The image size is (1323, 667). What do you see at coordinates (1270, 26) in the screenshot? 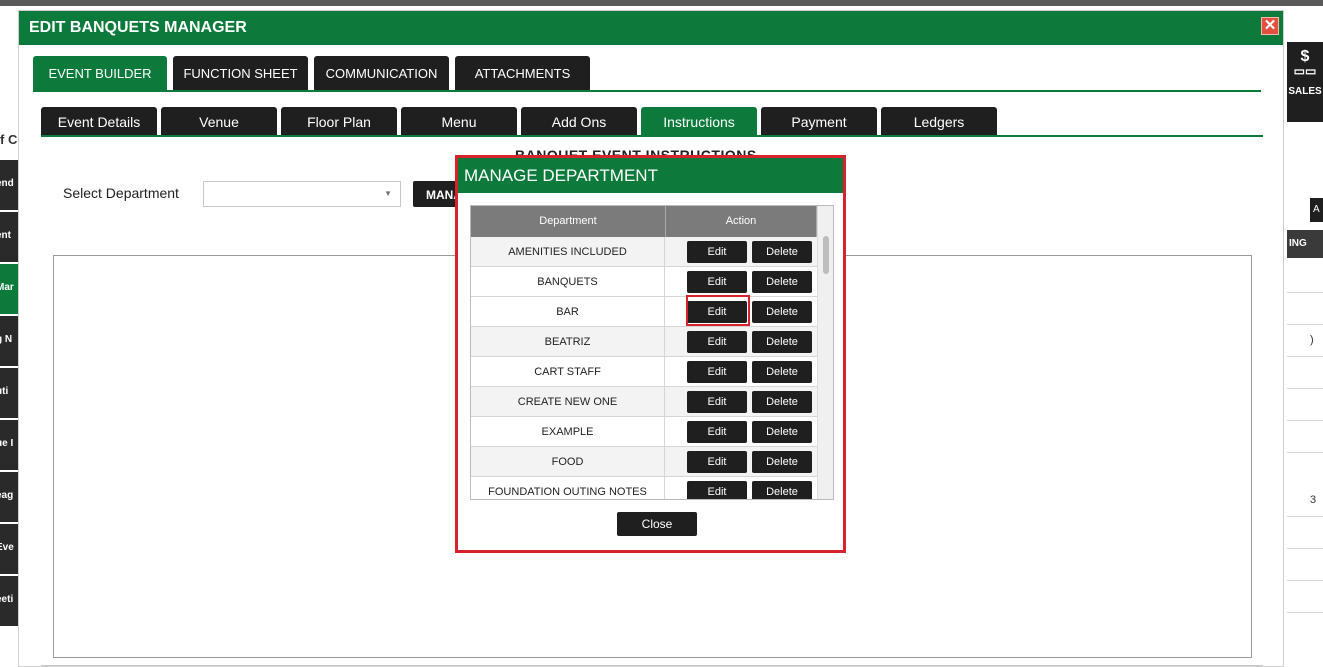
I see `close-icon: ✕` at bounding box center [1270, 26].